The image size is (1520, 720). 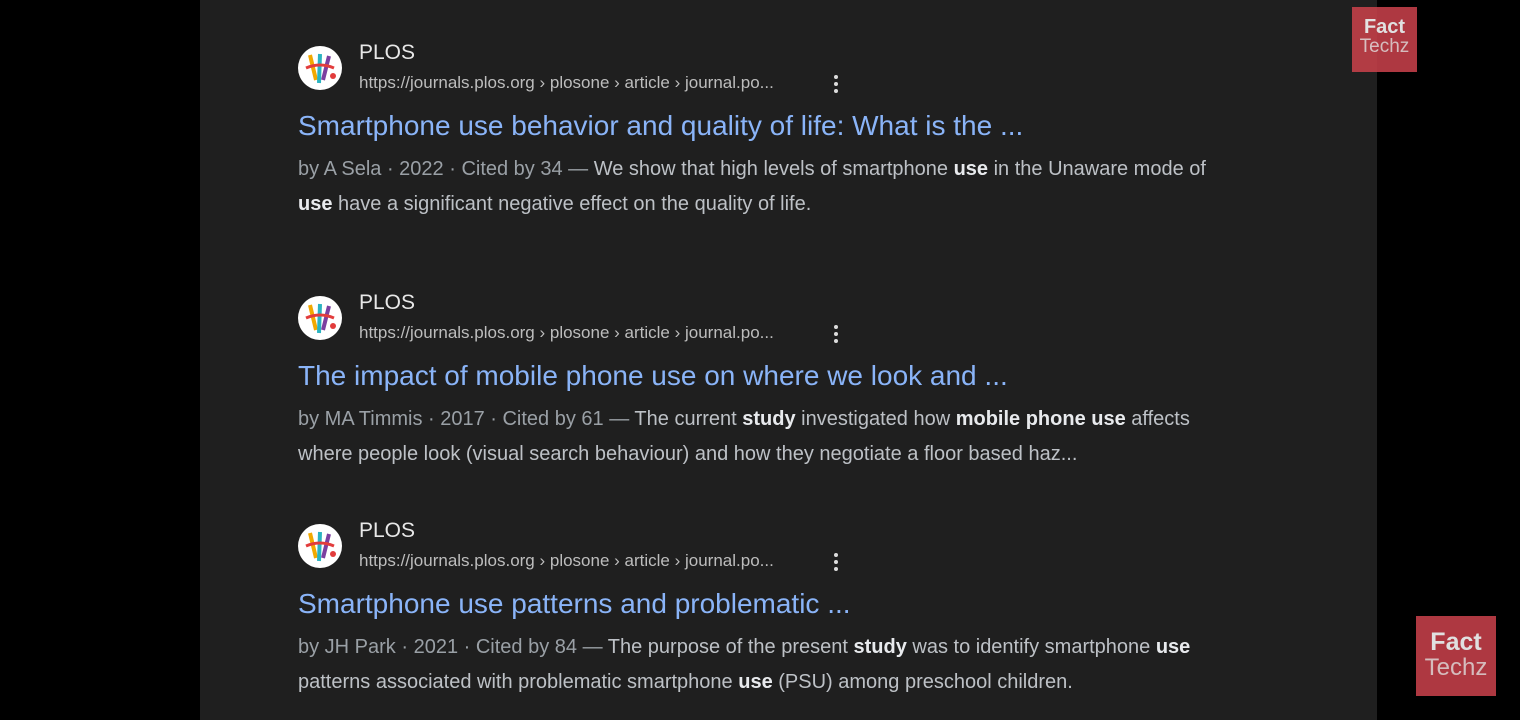 What do you see at coordinates (688, 419) in the screenshot?
I see `snippet-text: The current` at bounding box center [688, 419].